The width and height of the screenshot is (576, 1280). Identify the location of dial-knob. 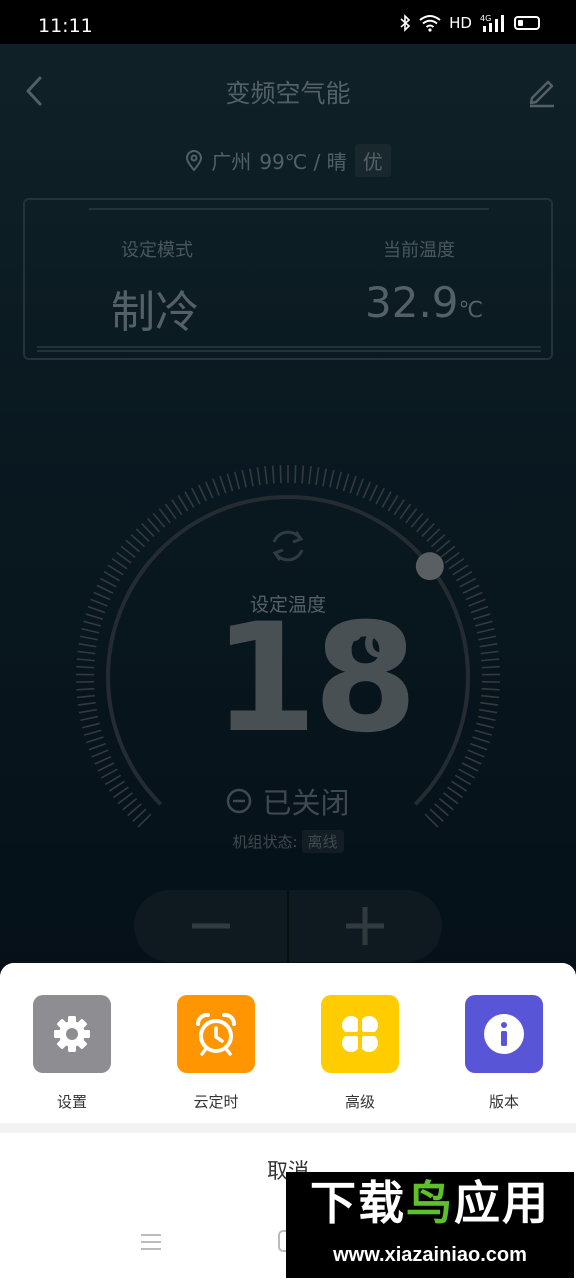
(429, 566).